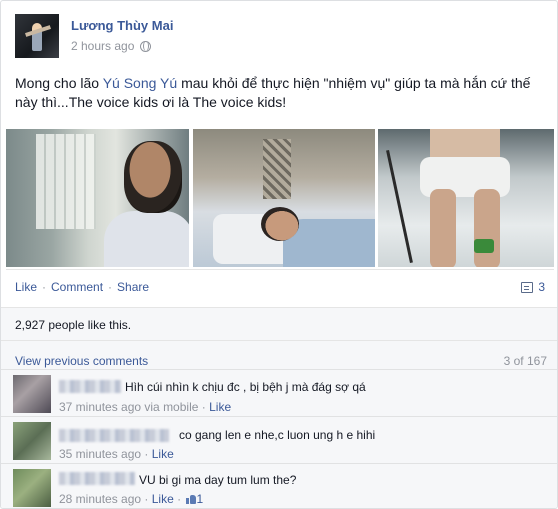 The height and width of the screenshot is (509, 558). What do you see at coordinates (100, 454) in the screenshot?
I see `comment-time: 35 minutes ago` at bounding box center [100, 454].